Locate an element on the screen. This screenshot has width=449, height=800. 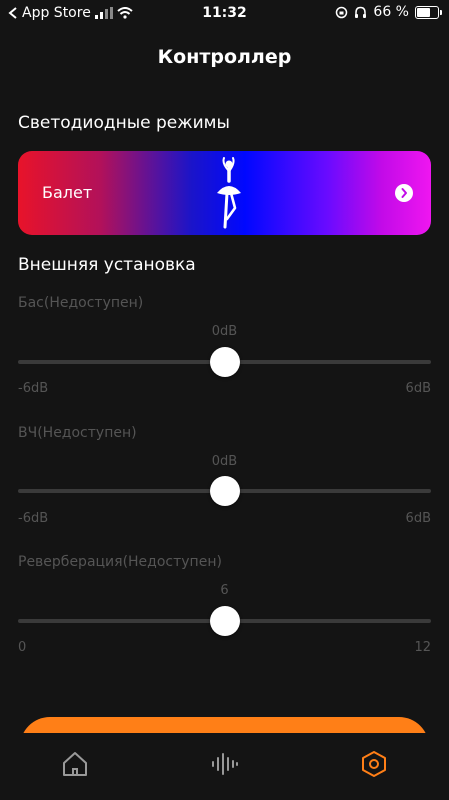
reverb-slider is located at coordinates (224, 621).